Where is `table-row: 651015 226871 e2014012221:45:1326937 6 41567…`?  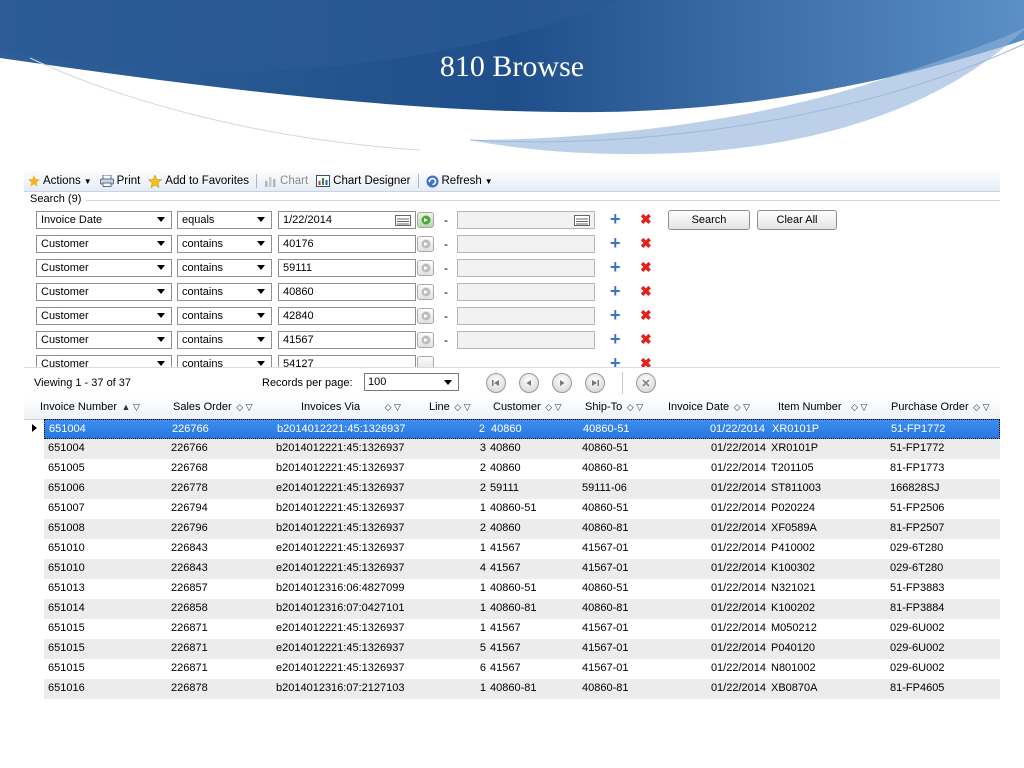
table-row: 651015 226871 e2014012221:45:1326937 6 41567… is located at coordinates (522, 669).